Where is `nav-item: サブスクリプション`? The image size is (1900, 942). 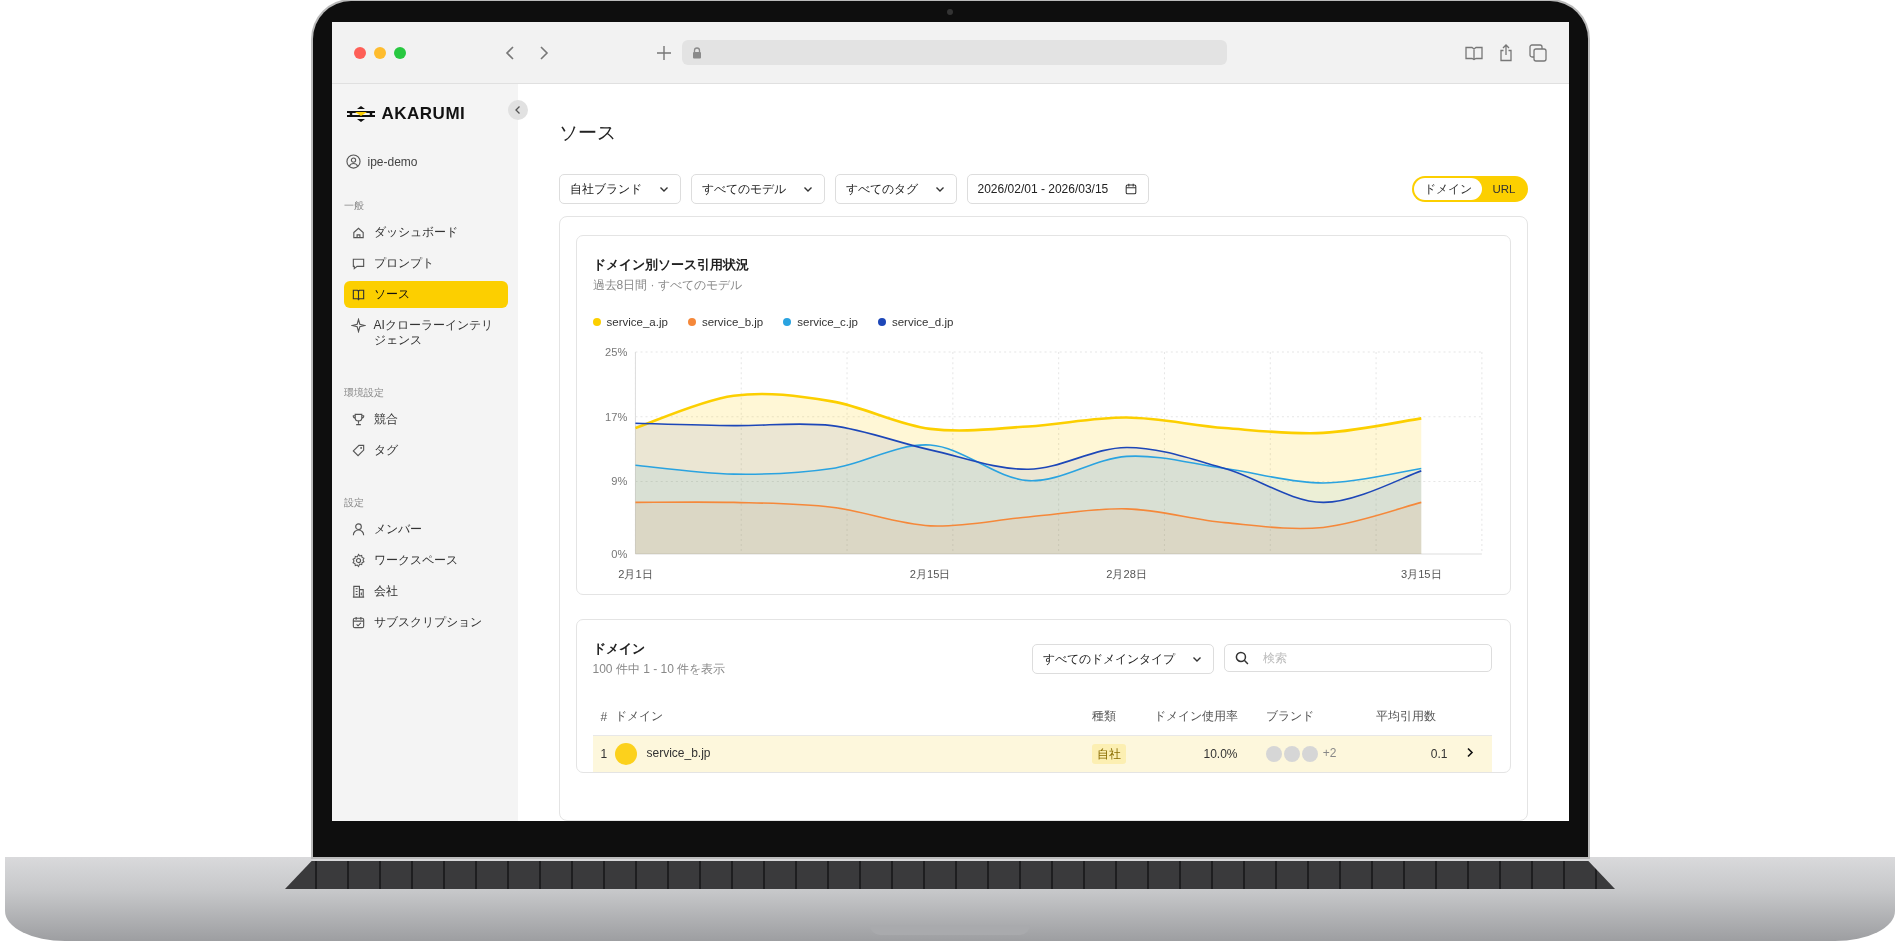 nav-item: サブスクリプション is located at coordinates (425, 622).